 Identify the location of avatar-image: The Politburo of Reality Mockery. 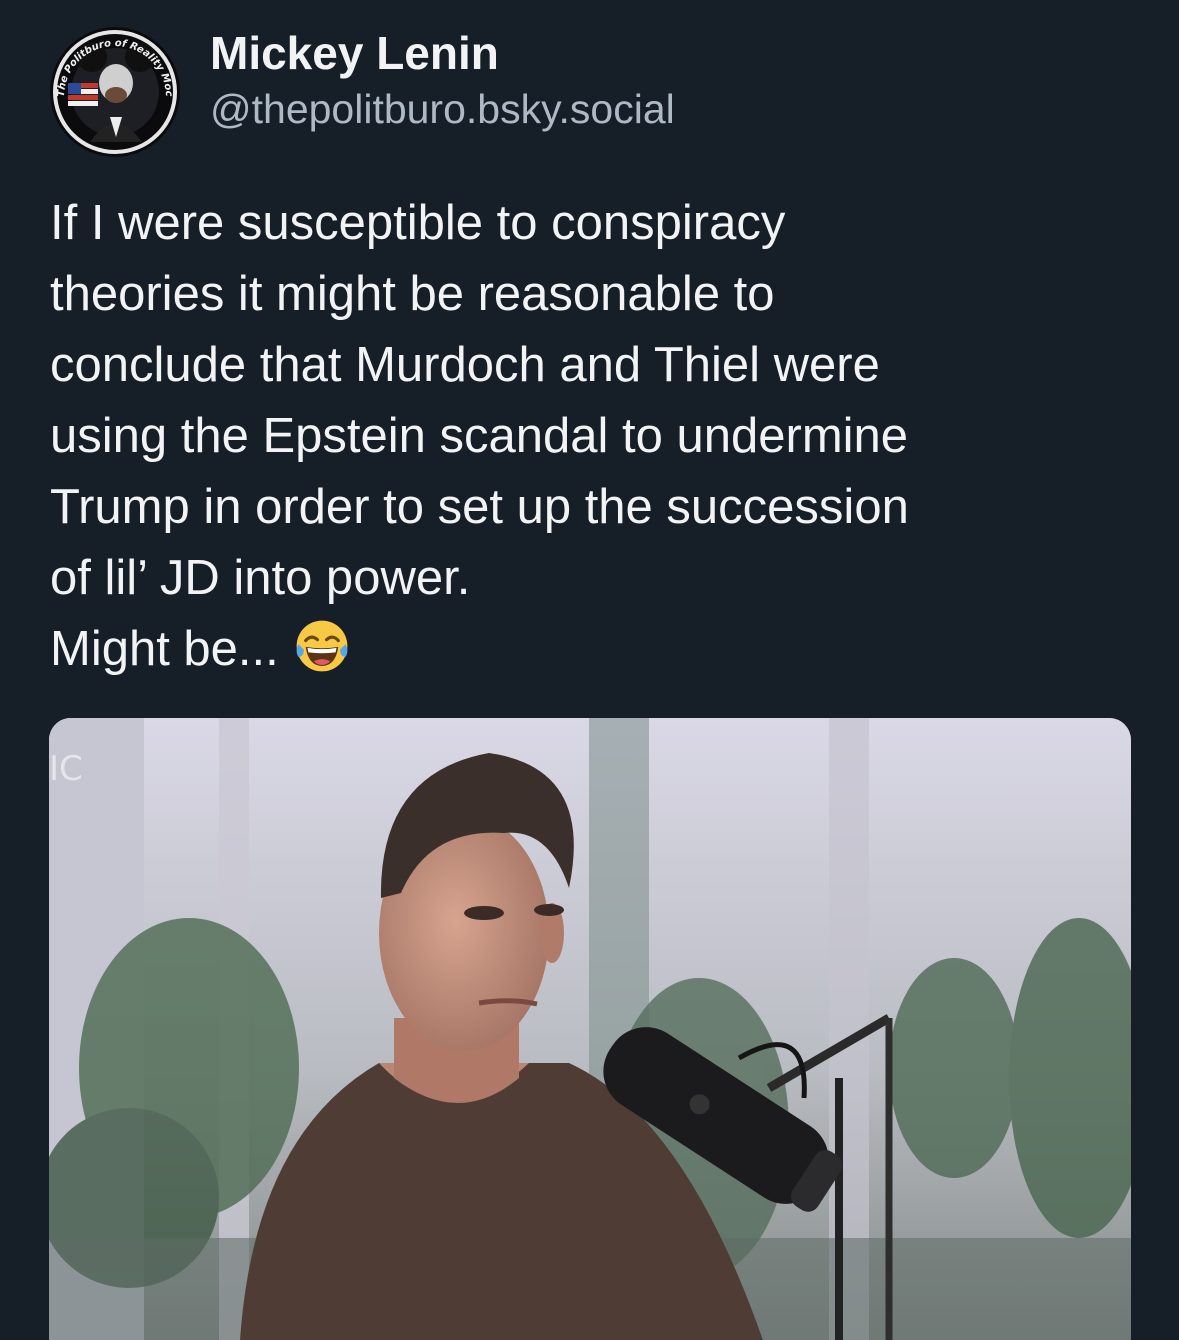
(115, 92).